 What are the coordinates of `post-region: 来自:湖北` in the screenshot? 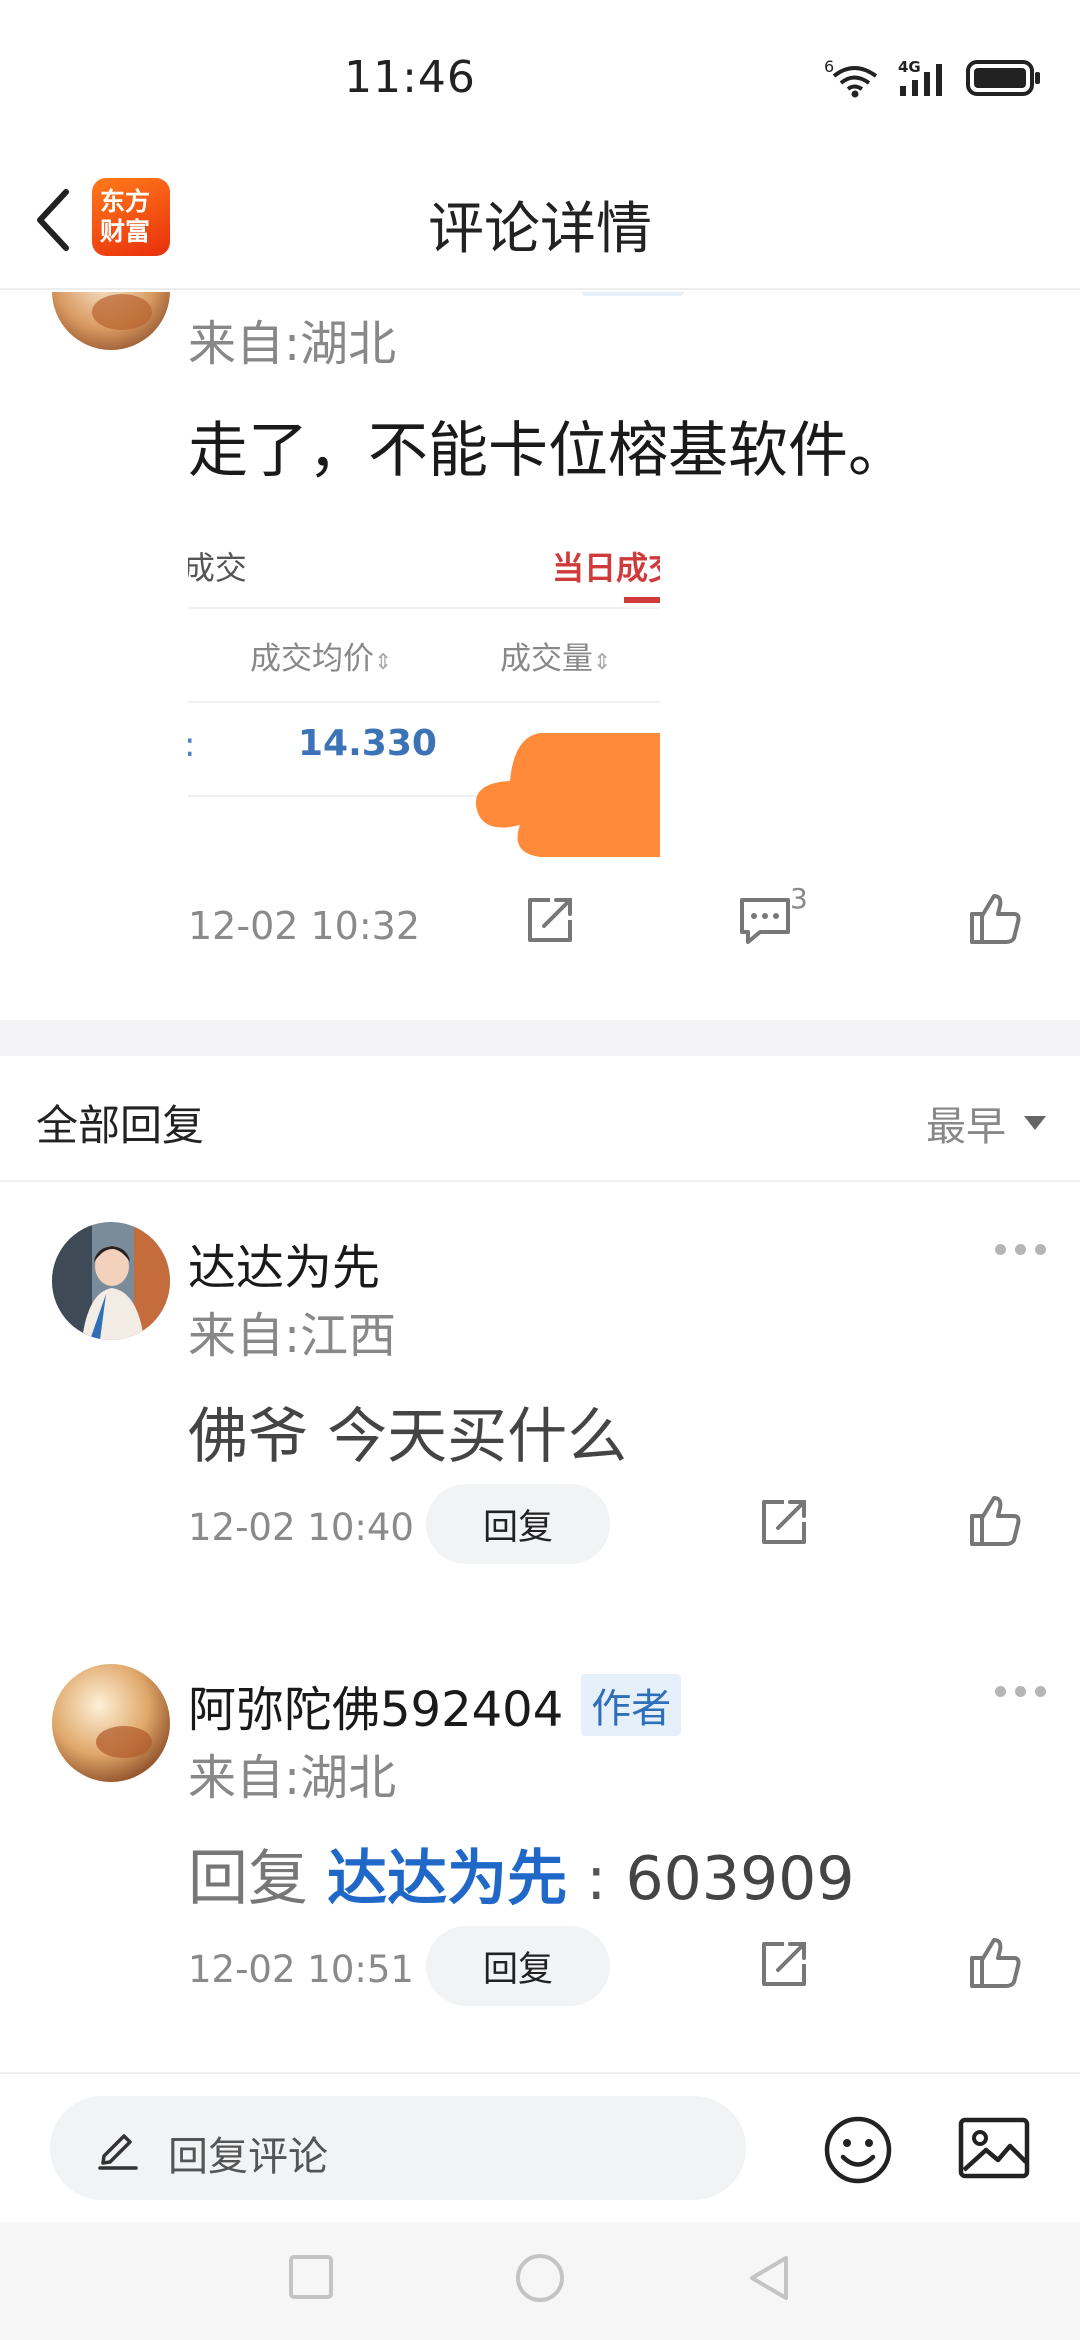 It's located at (292, 344).